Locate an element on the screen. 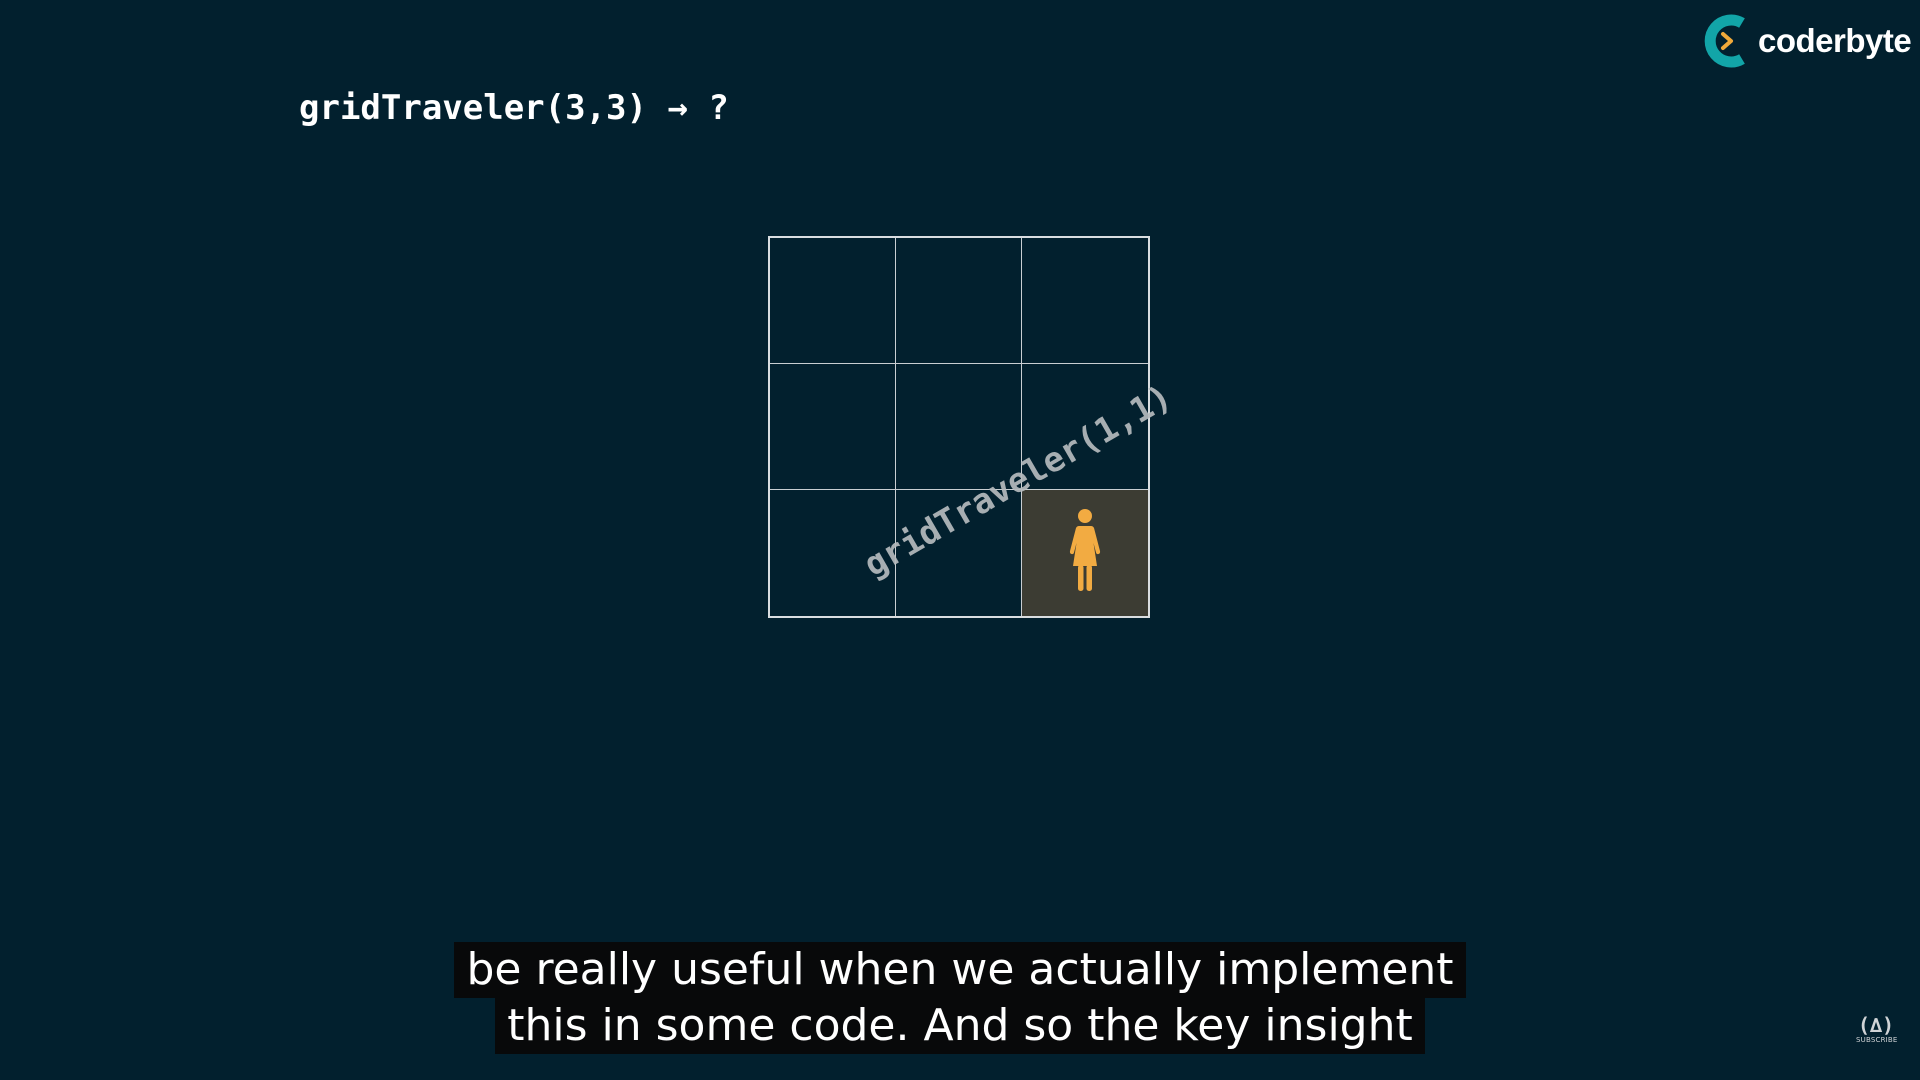 The image size is (1920, 1080). grid-cell-active is located at coordinates (1085, 553).